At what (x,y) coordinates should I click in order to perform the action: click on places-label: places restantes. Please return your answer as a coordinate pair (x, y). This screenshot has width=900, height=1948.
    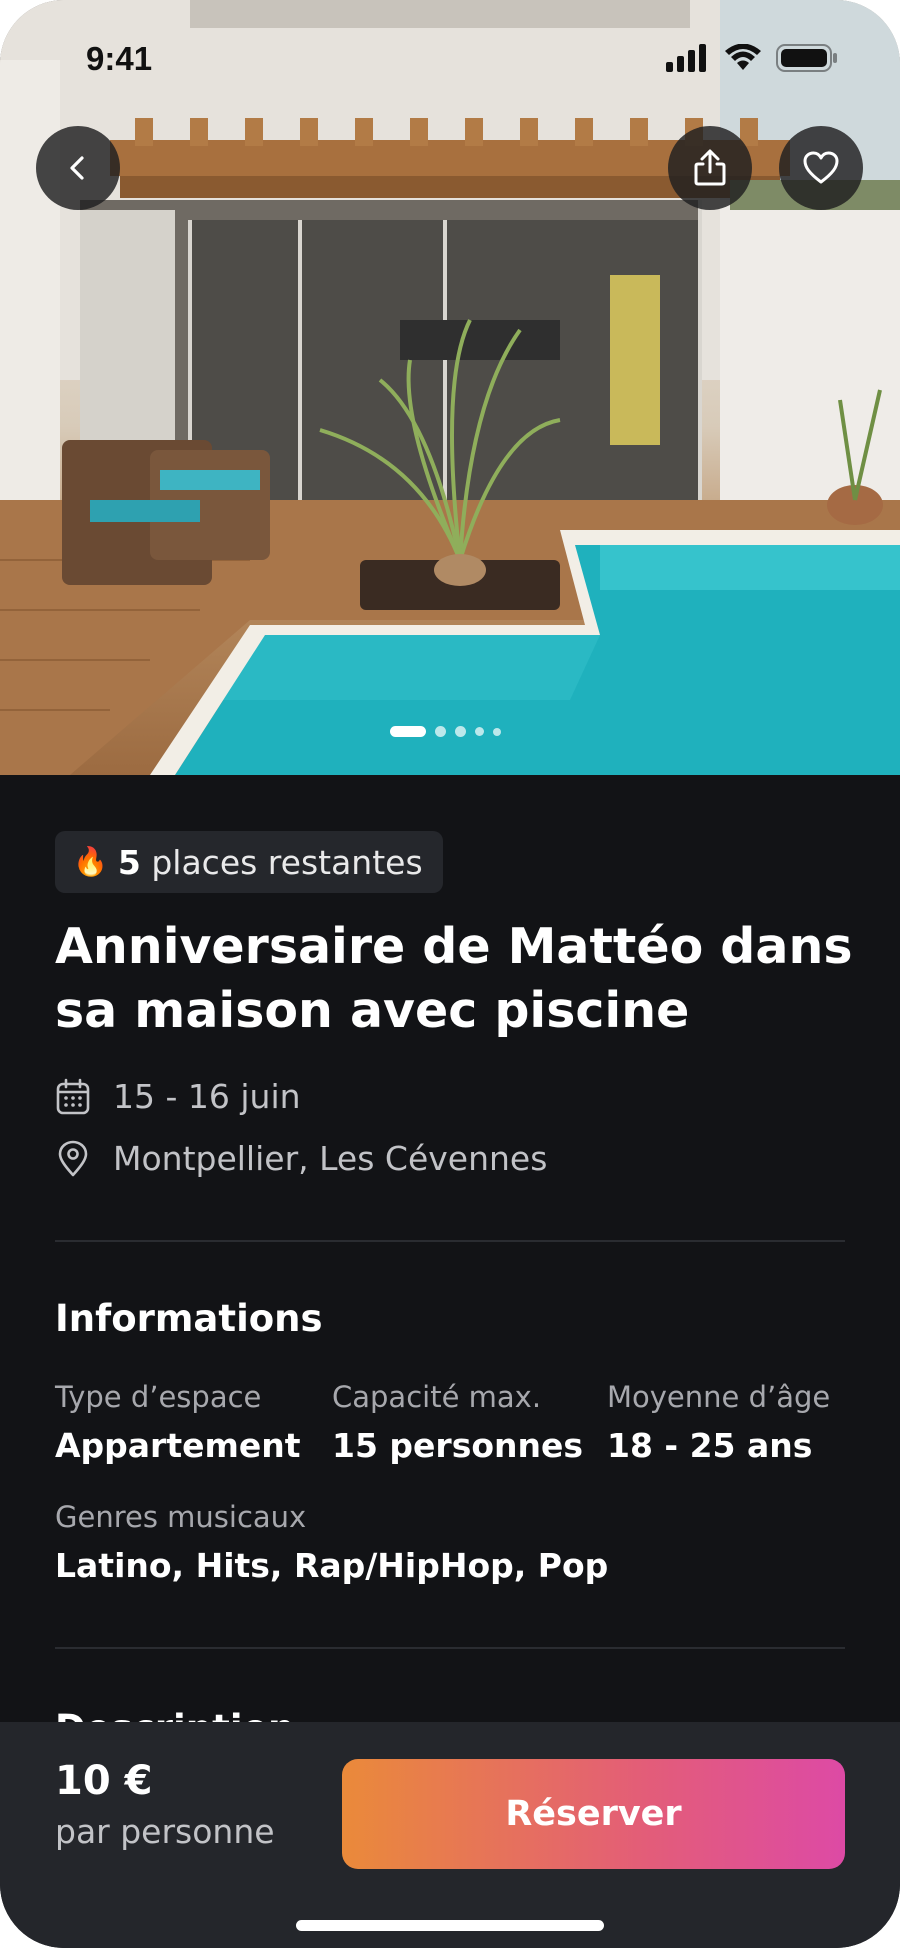
    Looking at the image, I should click on (281, 862).